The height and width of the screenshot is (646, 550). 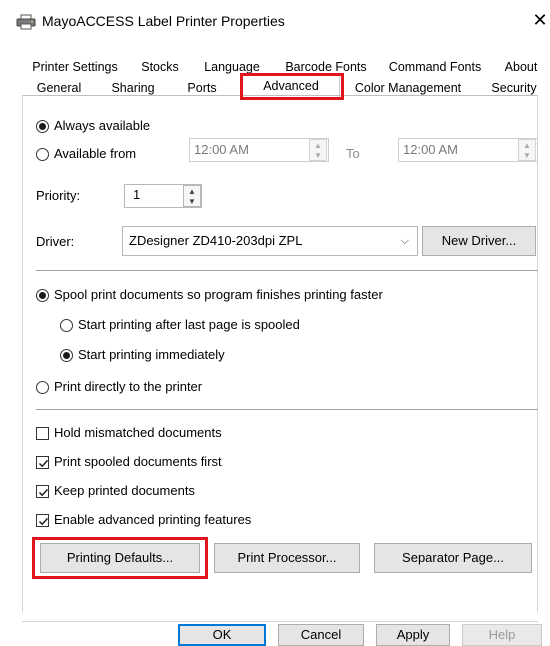 I want to click on panel-bottom-edge, so click(x=280, y=621).